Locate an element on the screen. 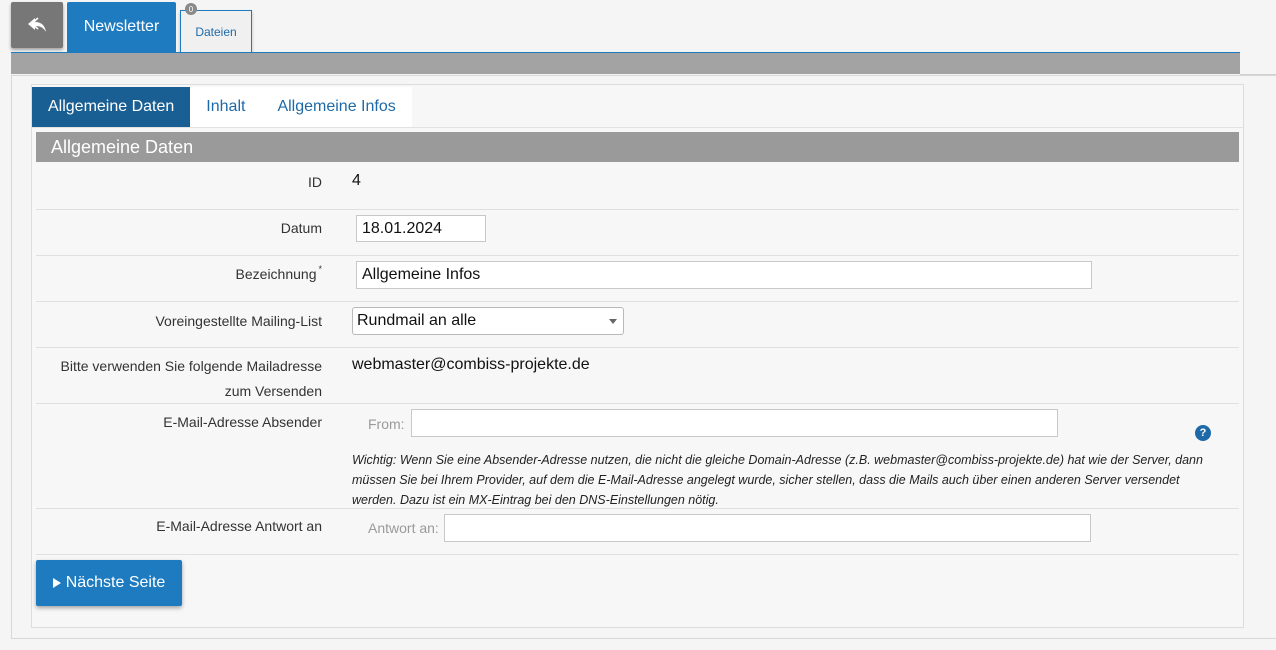  bezeichnung-label: Bezeichnung * is located at coordinates (278, 273).